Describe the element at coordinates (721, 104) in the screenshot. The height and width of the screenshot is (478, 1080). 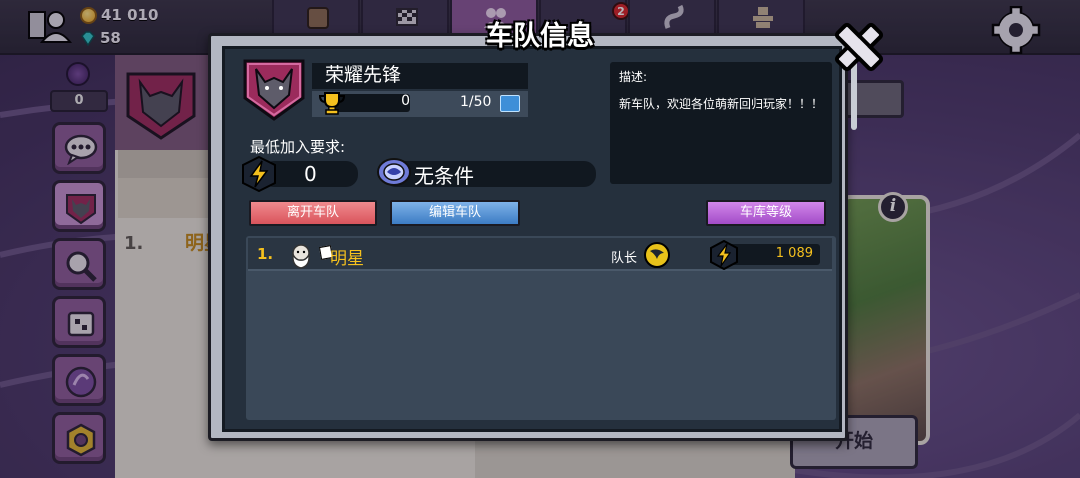
I see `description-text: 新车队，欢迎各位萌新回归玩家！！！` at that location.